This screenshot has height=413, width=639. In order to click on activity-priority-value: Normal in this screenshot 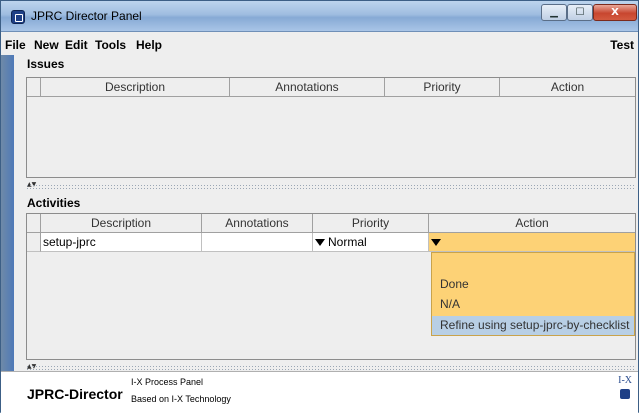, I will do `click(347, 242)`.